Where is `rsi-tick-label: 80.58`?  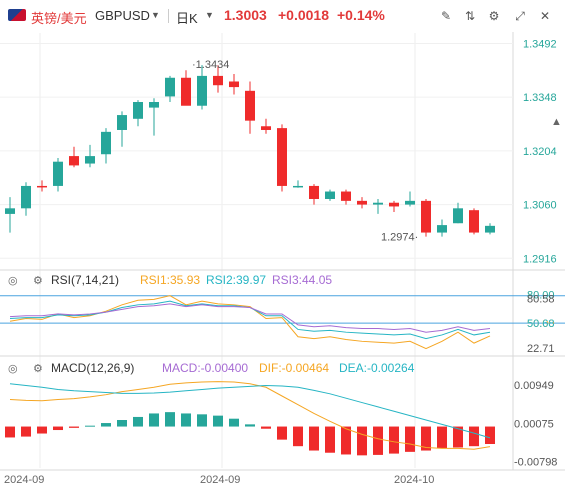 rsi-tick-label: 80.58 is located at coordinates (541, 299).